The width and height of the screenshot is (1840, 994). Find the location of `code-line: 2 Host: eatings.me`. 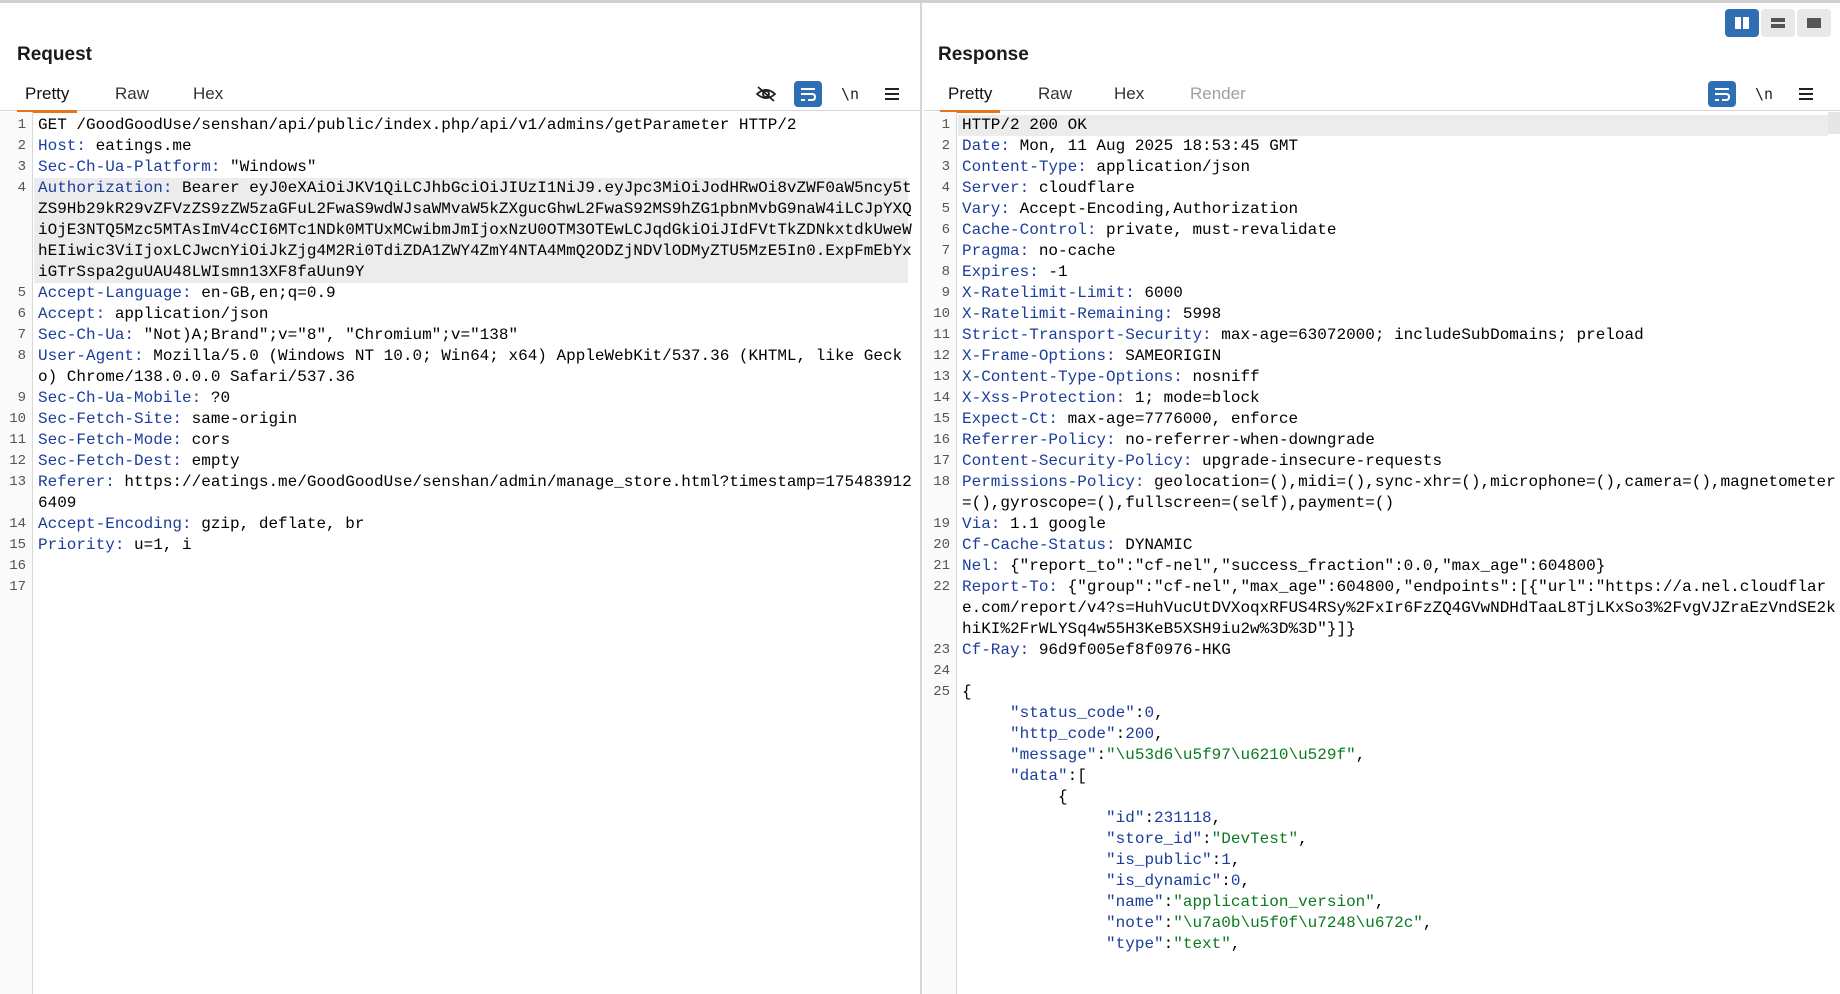

code-line: 2 Host: eatings.me is located at coordinates (460, 146).